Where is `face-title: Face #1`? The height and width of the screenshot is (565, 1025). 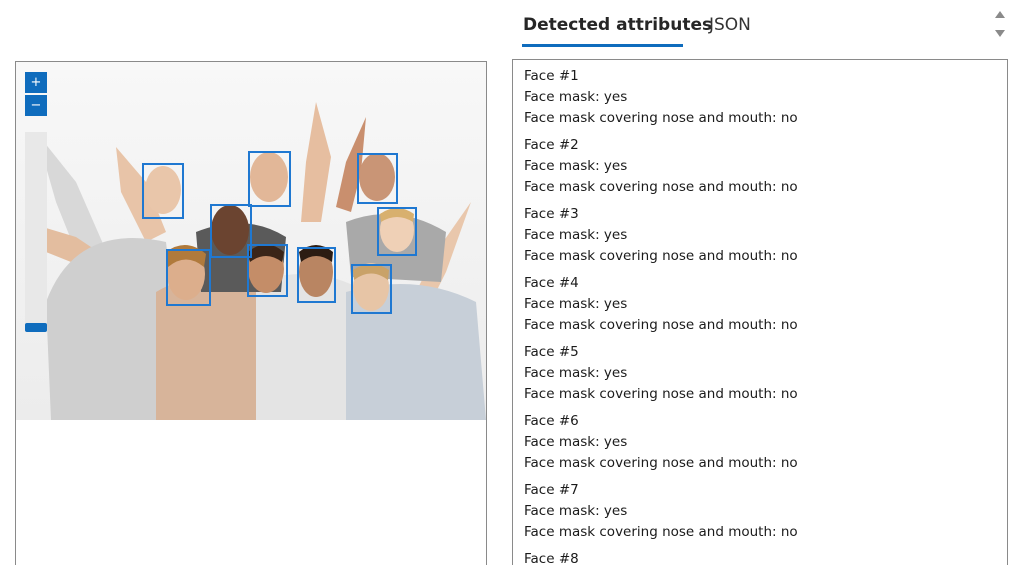
face-title: Face #1 is located at coordinates (551, 76).